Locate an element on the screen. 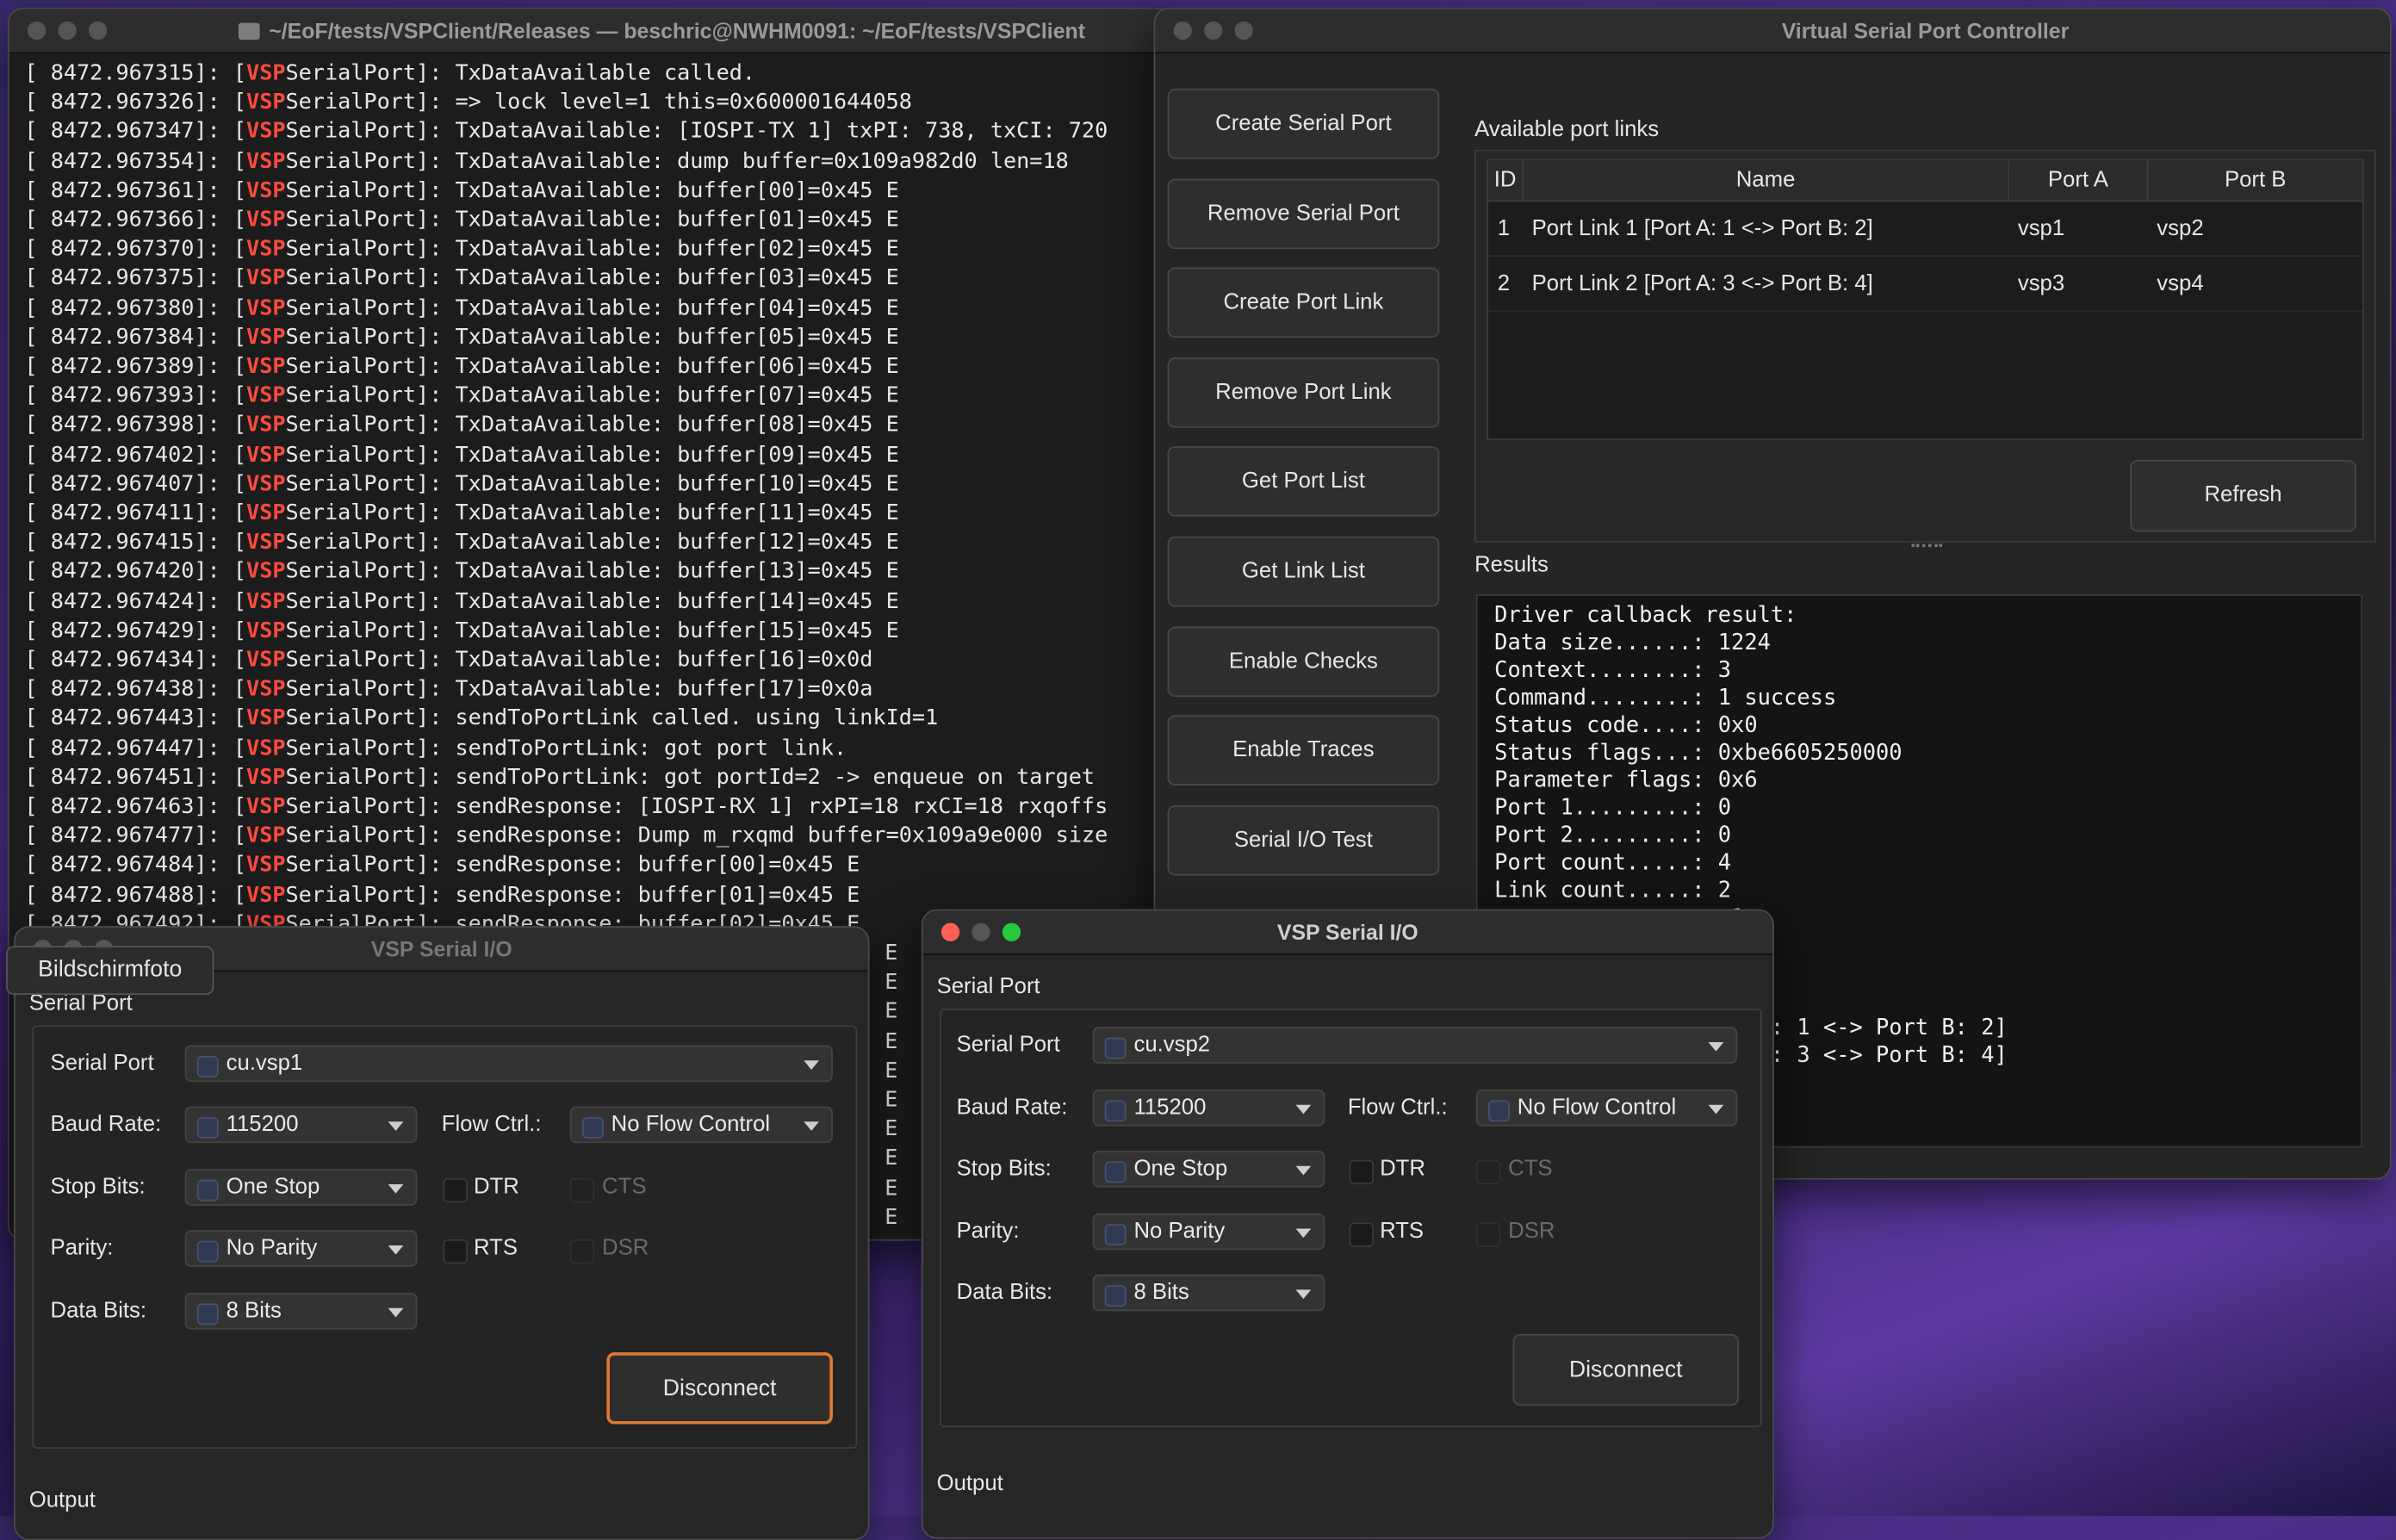 This screenshot has height=1540, width=2396. enable-checks-button: Enable Checks is located at coordinates (1303, 661).